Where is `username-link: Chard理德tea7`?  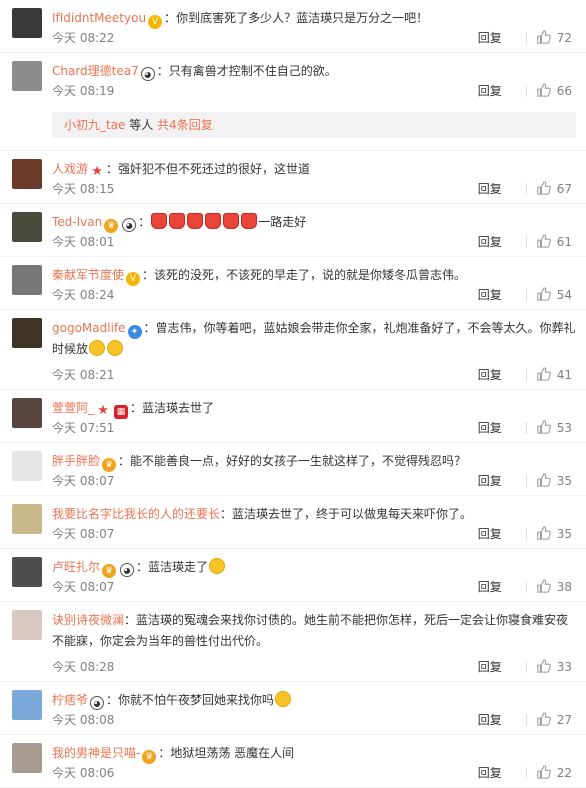
username-link: Chard理德tea7 is located at coordinates (95, 71).